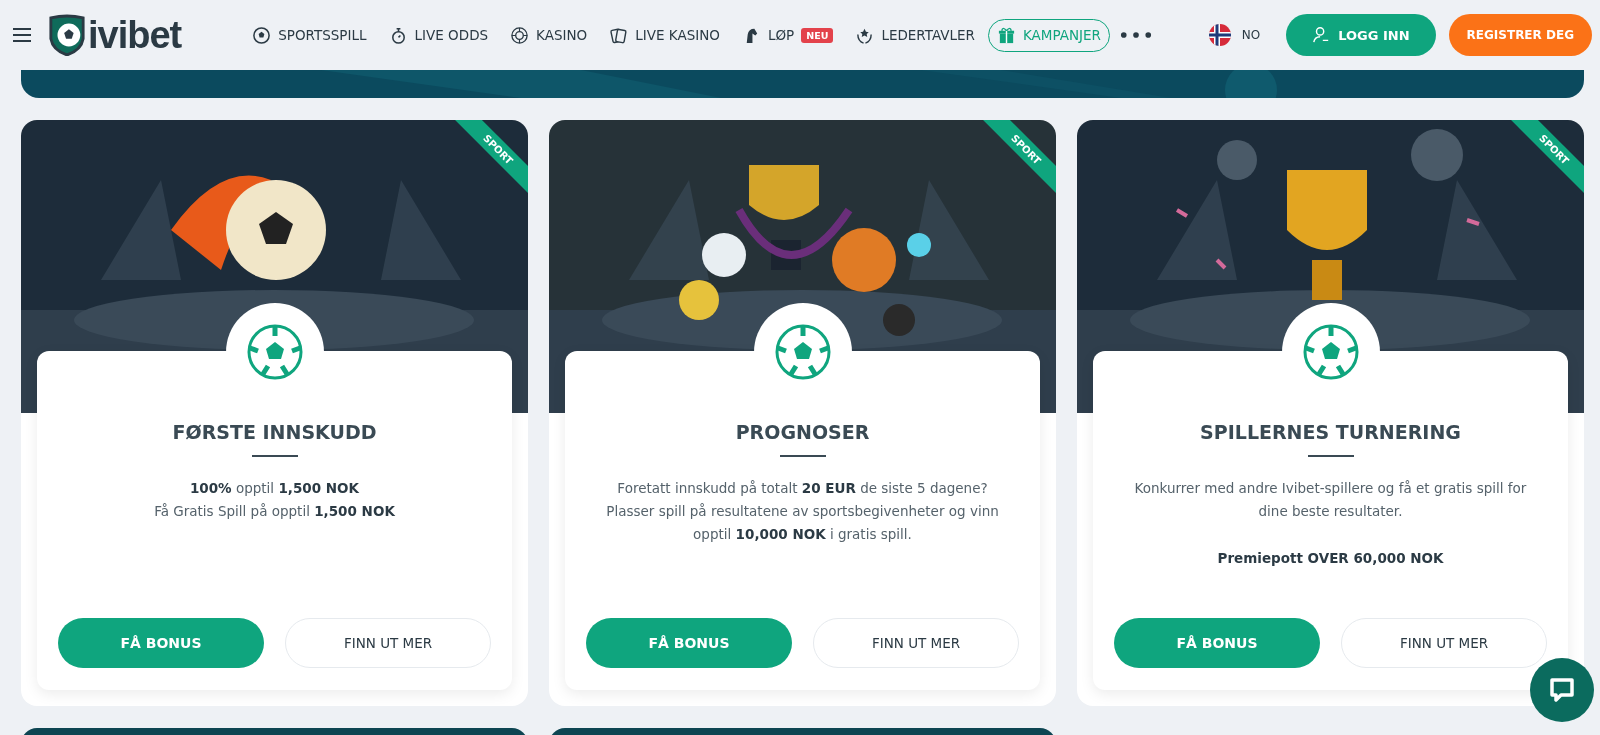  Describe the element at coordinates (549, 35) in the screenshot. I see `nav-link: KASINO` at that location.